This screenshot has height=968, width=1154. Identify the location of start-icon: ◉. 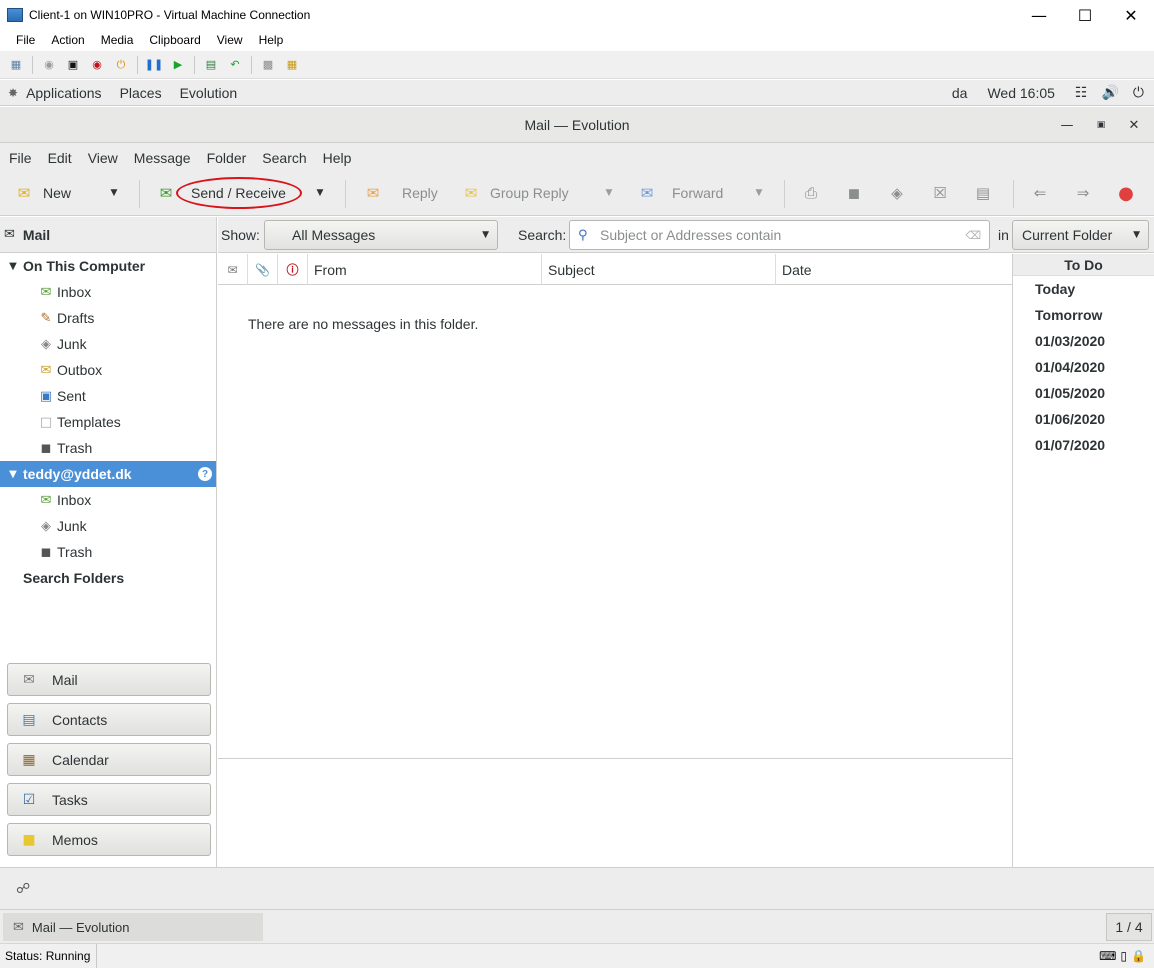
(49, 65).